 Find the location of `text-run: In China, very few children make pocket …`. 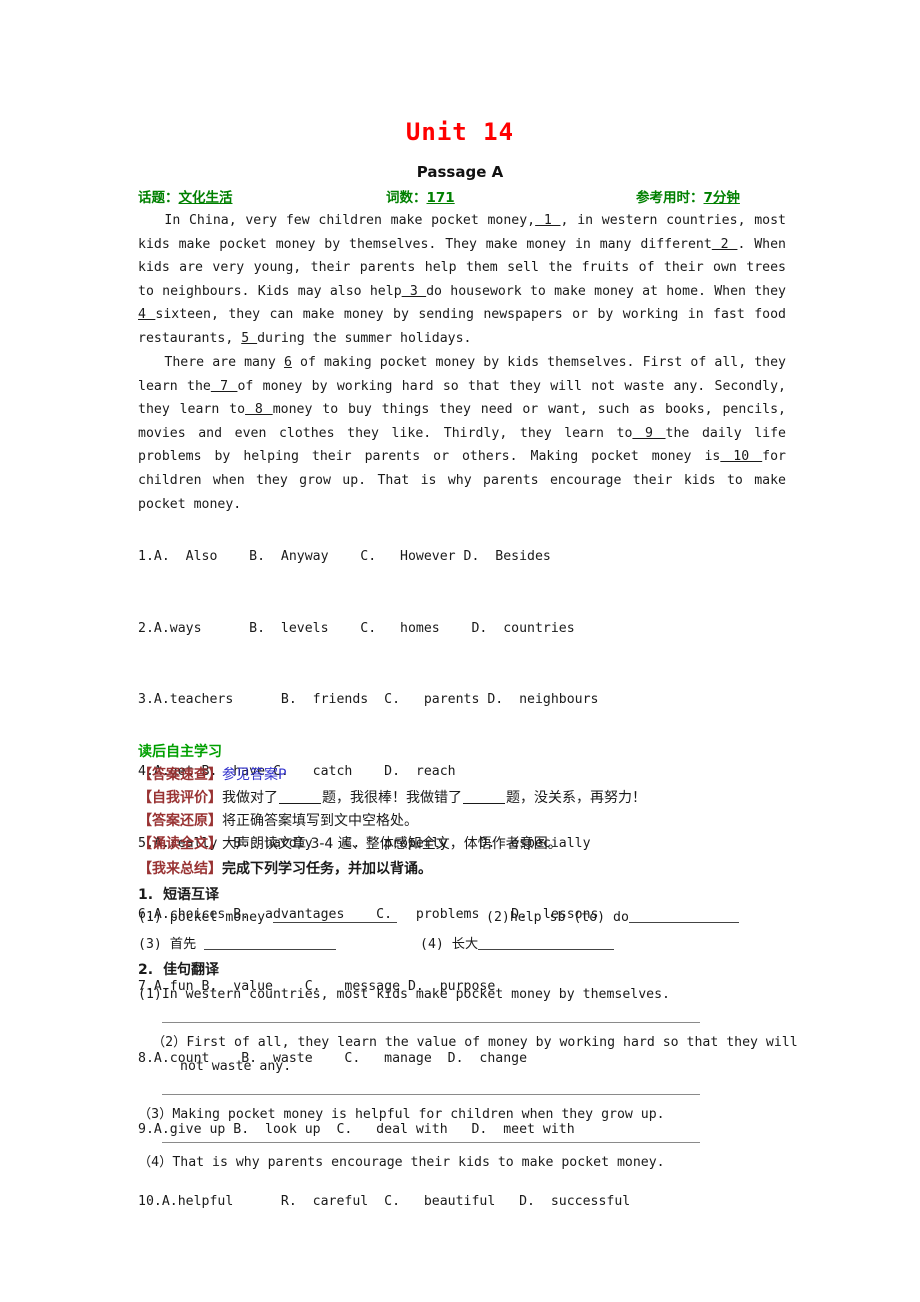

text-run: In China, very few children make pocket … is located at coordinates (350, 220).